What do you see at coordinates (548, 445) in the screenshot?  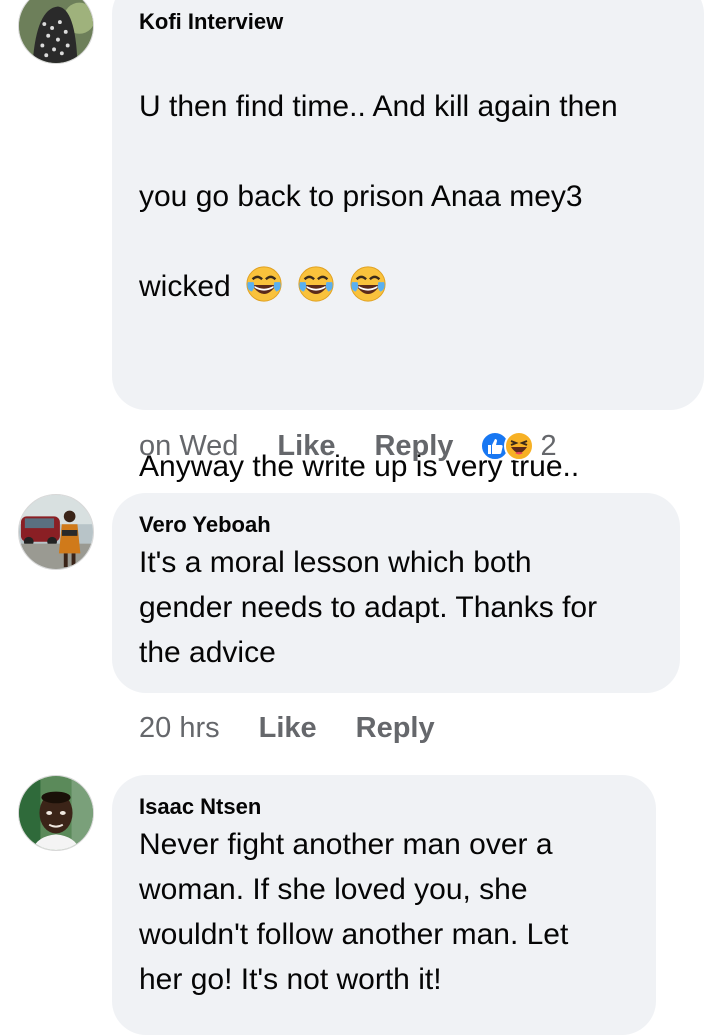 I see `reaction-count: 2` at bounding box center [548, 445].